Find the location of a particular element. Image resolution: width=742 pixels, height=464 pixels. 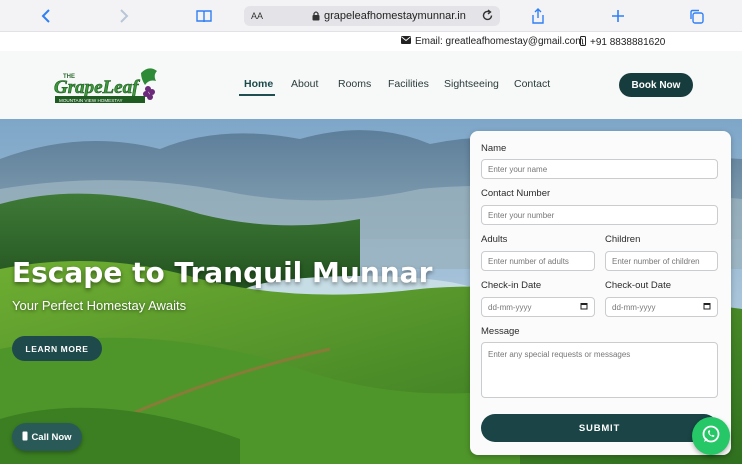

name-label: Name is located at coordinates (494, 148).